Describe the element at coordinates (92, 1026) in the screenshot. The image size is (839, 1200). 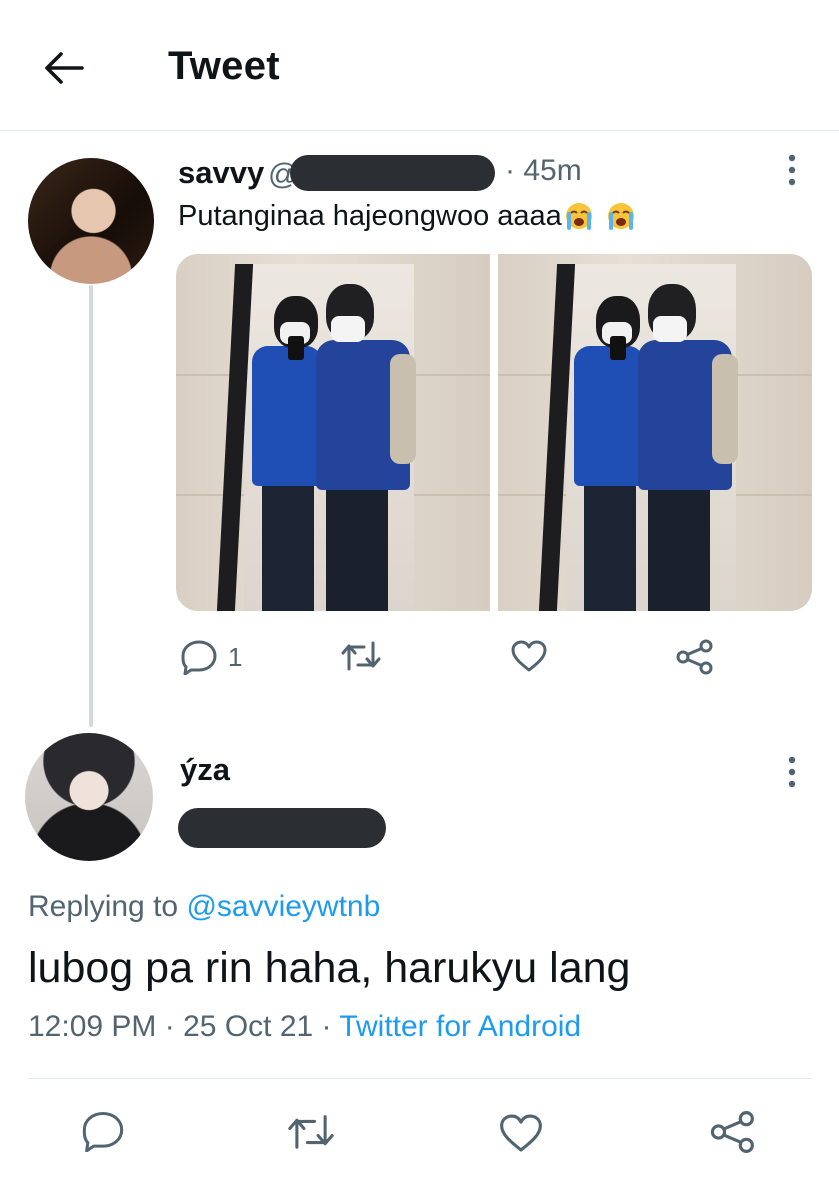
I see `tweet-timestamp: 12:09 PM` at that location.